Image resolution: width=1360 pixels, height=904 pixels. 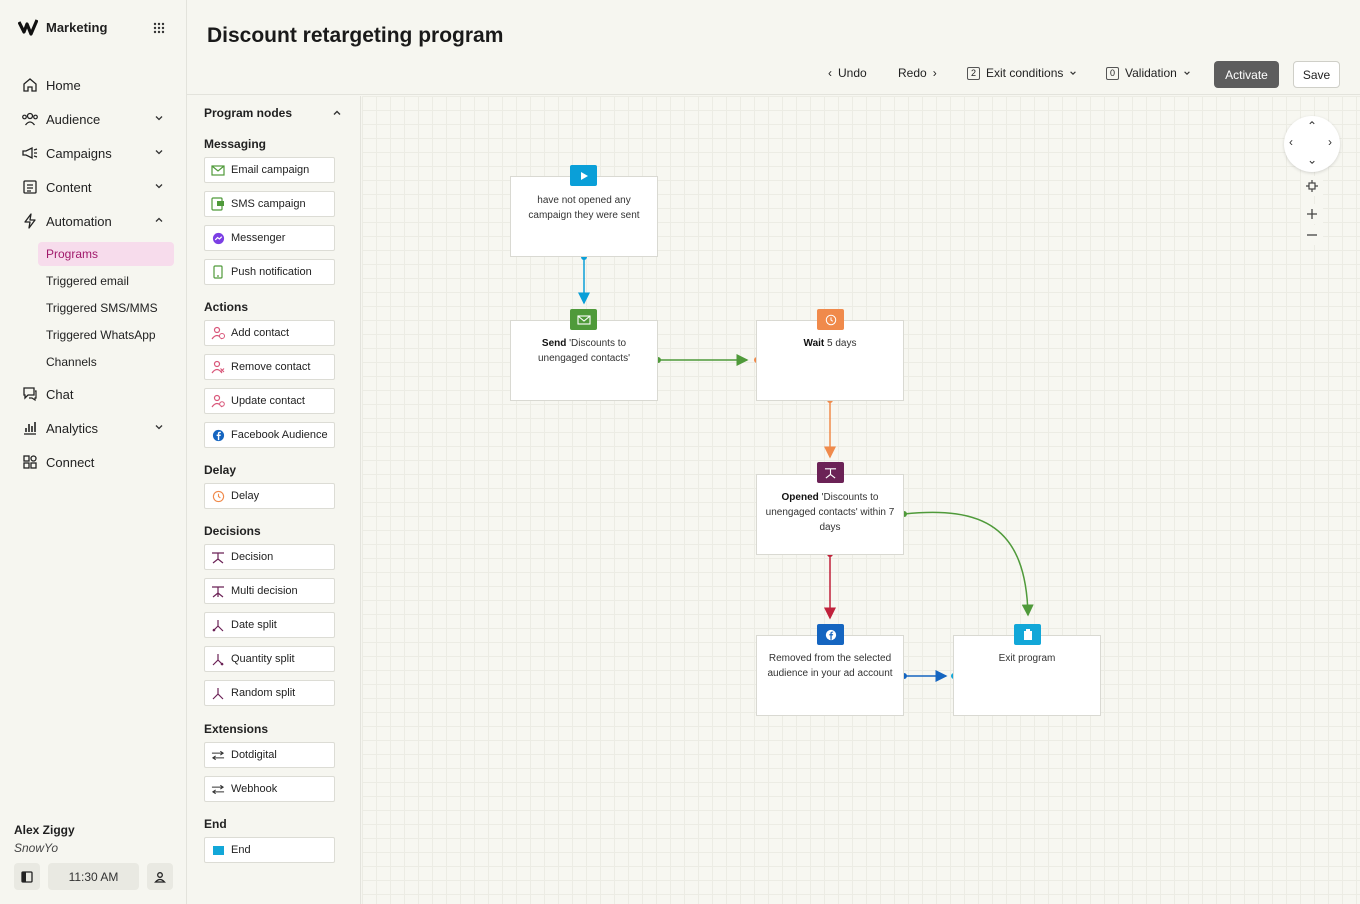 I want to click on node-webhook: Webhook, so click(x=269, y=789).